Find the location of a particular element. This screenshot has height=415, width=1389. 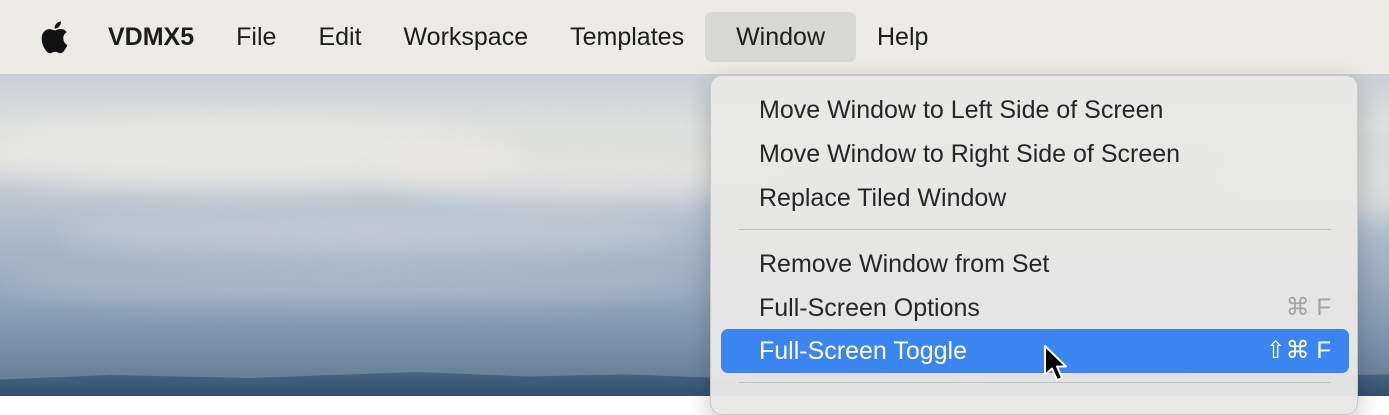

menu-item-label: Replace Tiled Window is located at coordinates (883, 198).